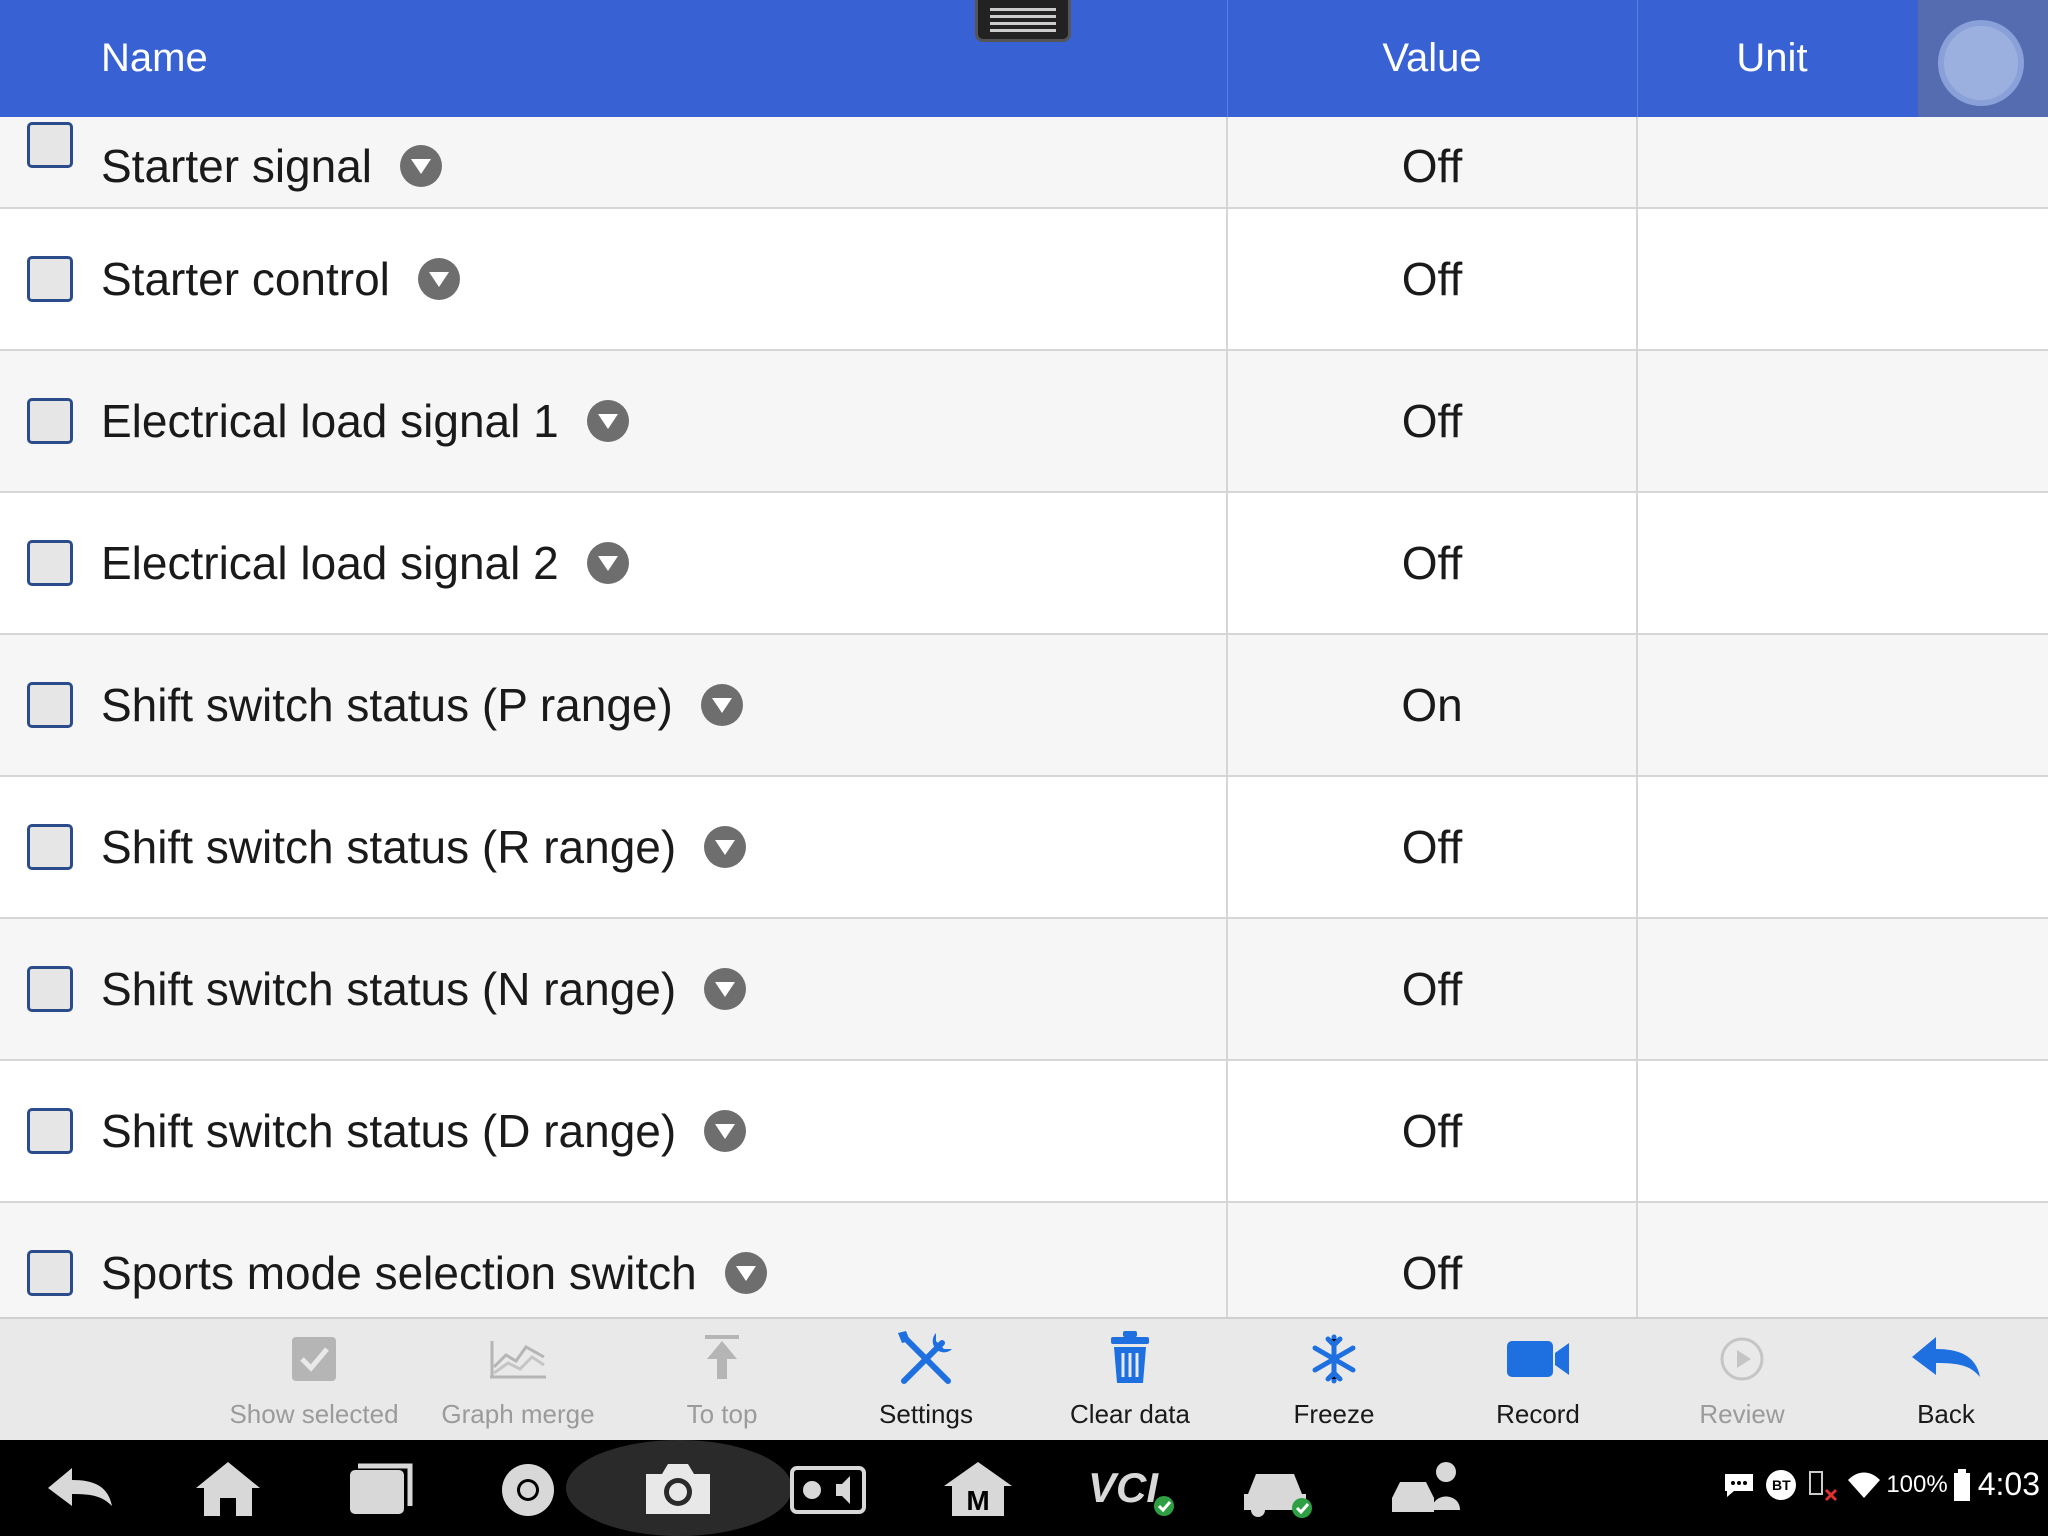 Image resolution: width=2048 pixels, height=1536 pixels. Describe the element at coordinates (518, 1382) in the screenshot. I see `graph-merge-button: Graph merge` at that location.